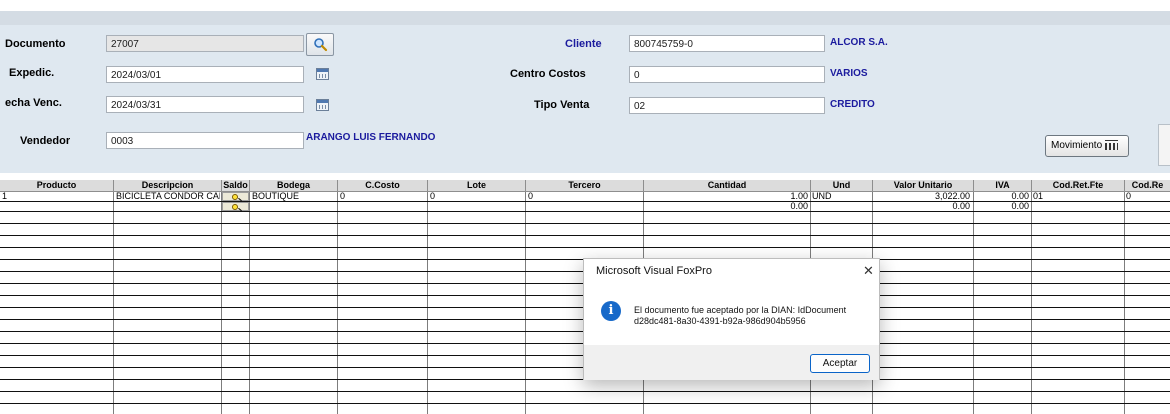 Image resolution: width=1170 pixels, height=414 pixels. What do you see at coordinates (840, 363) in the screenshot?
I see `aceptar-button: Aceptar` at bounding box center [840, 363].